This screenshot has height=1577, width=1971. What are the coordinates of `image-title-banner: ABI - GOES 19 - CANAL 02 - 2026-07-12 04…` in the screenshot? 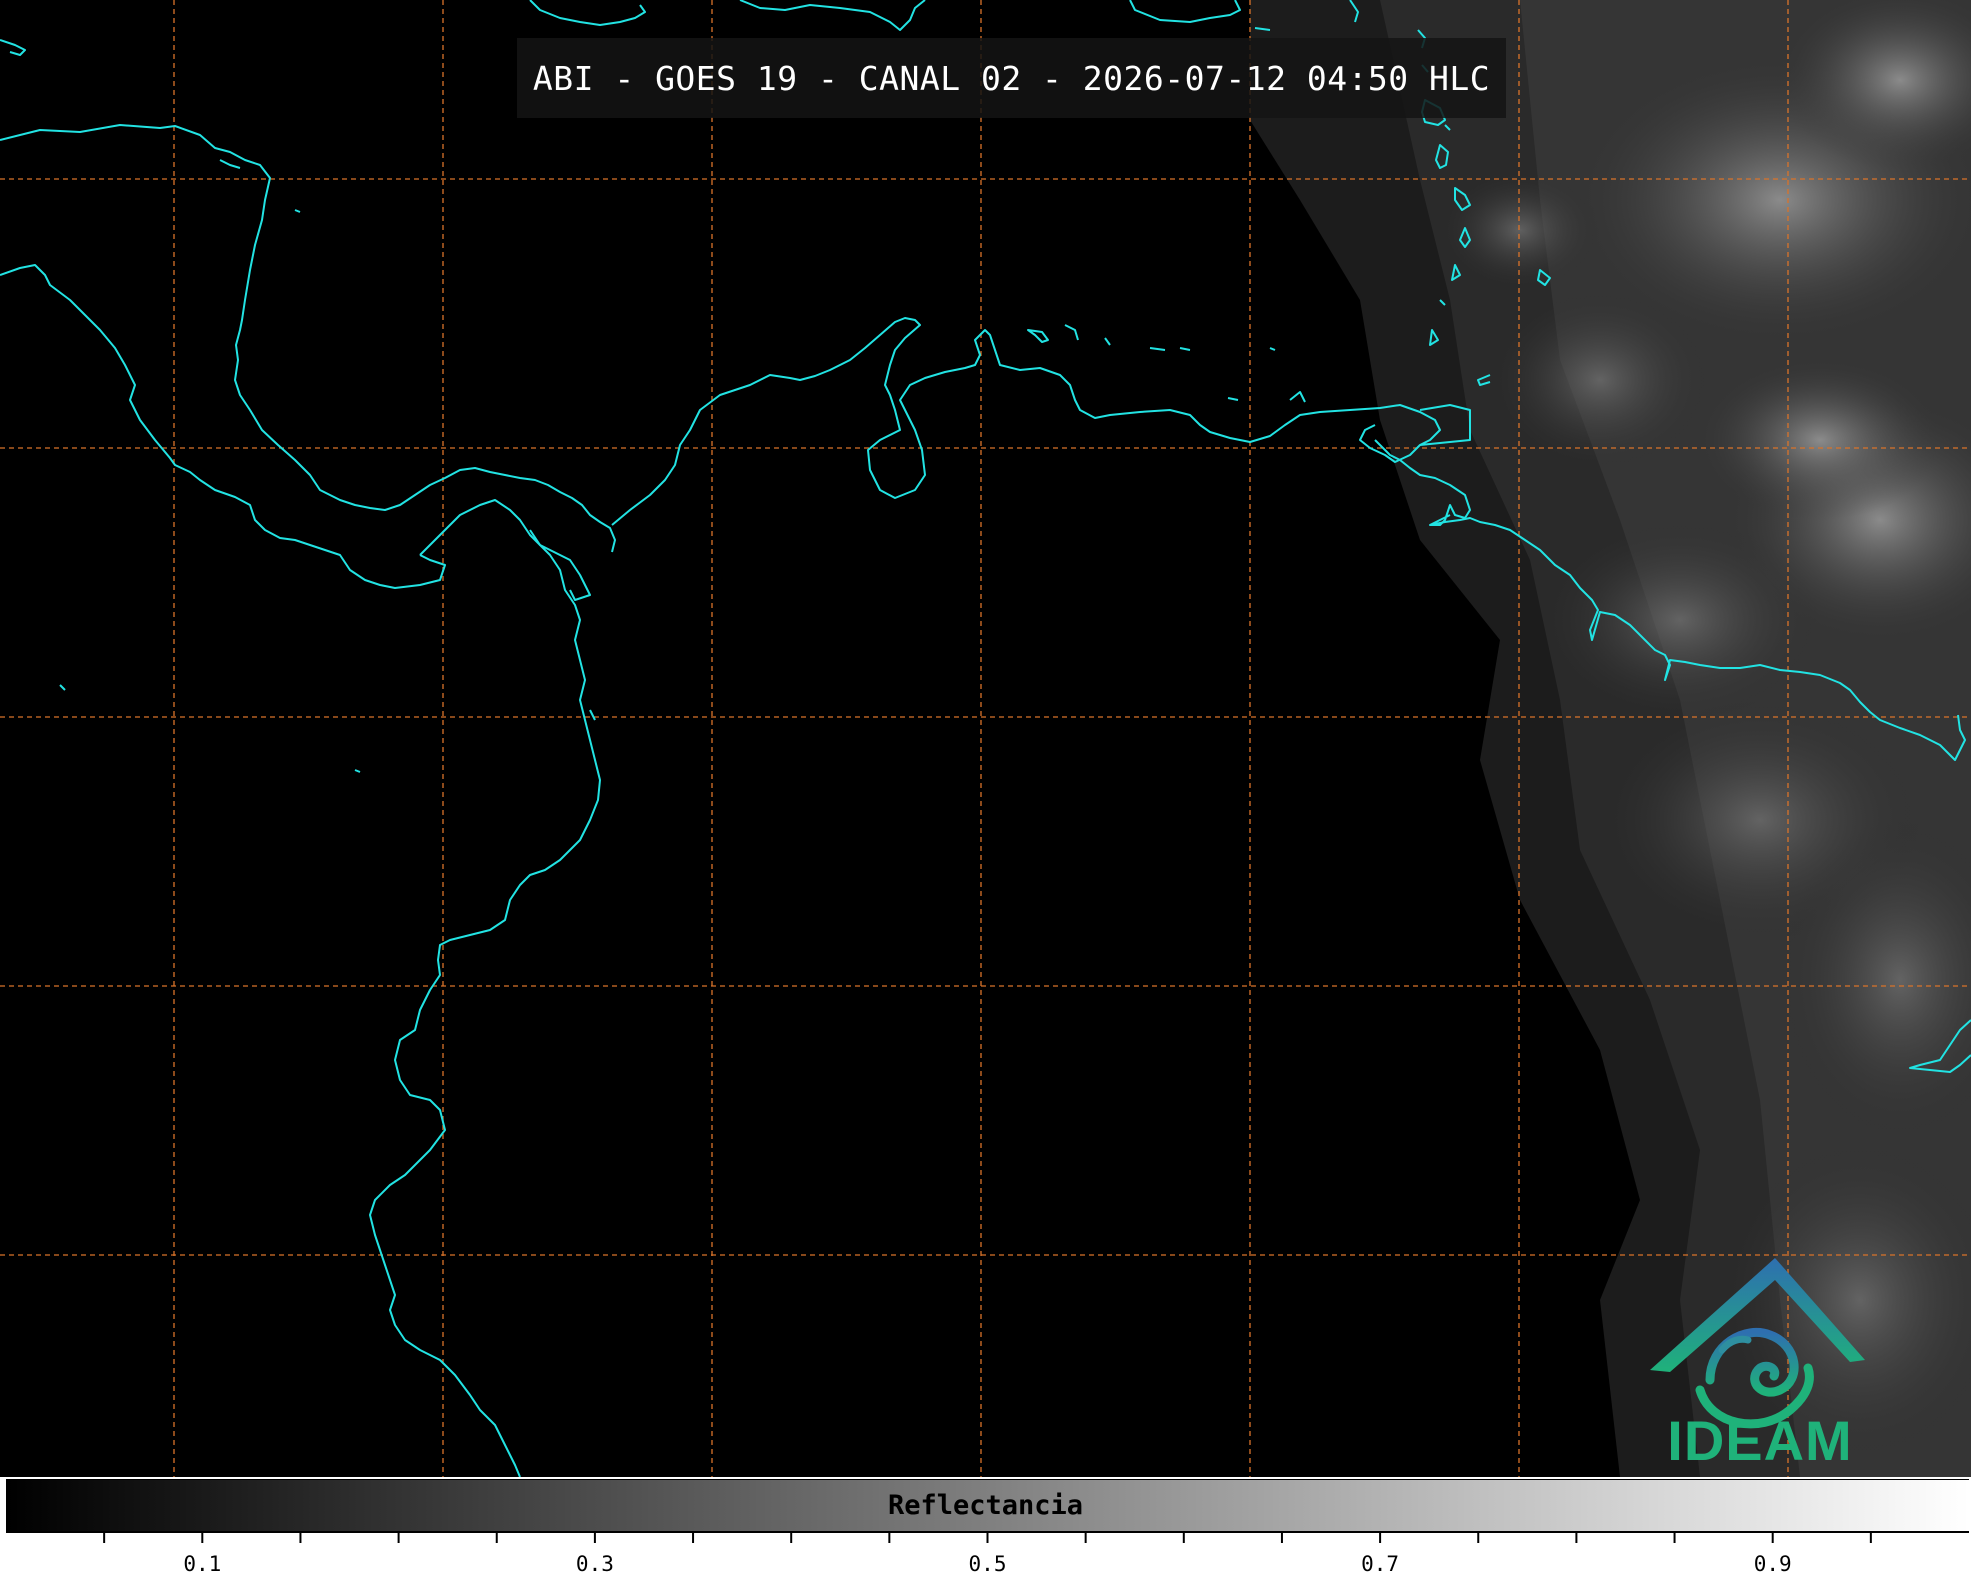 It's located at (1011, 78).